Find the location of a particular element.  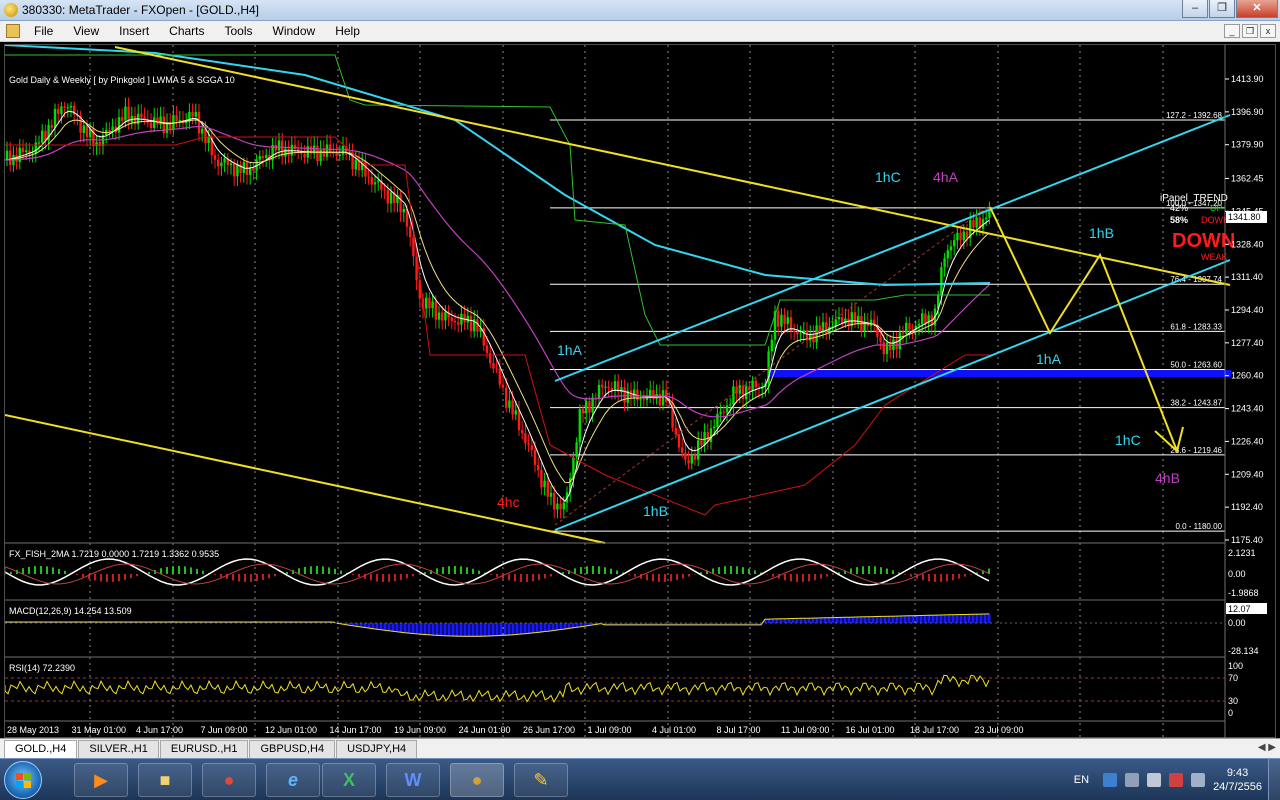

language-indicator: EN is located at coordinates (1081, 780).